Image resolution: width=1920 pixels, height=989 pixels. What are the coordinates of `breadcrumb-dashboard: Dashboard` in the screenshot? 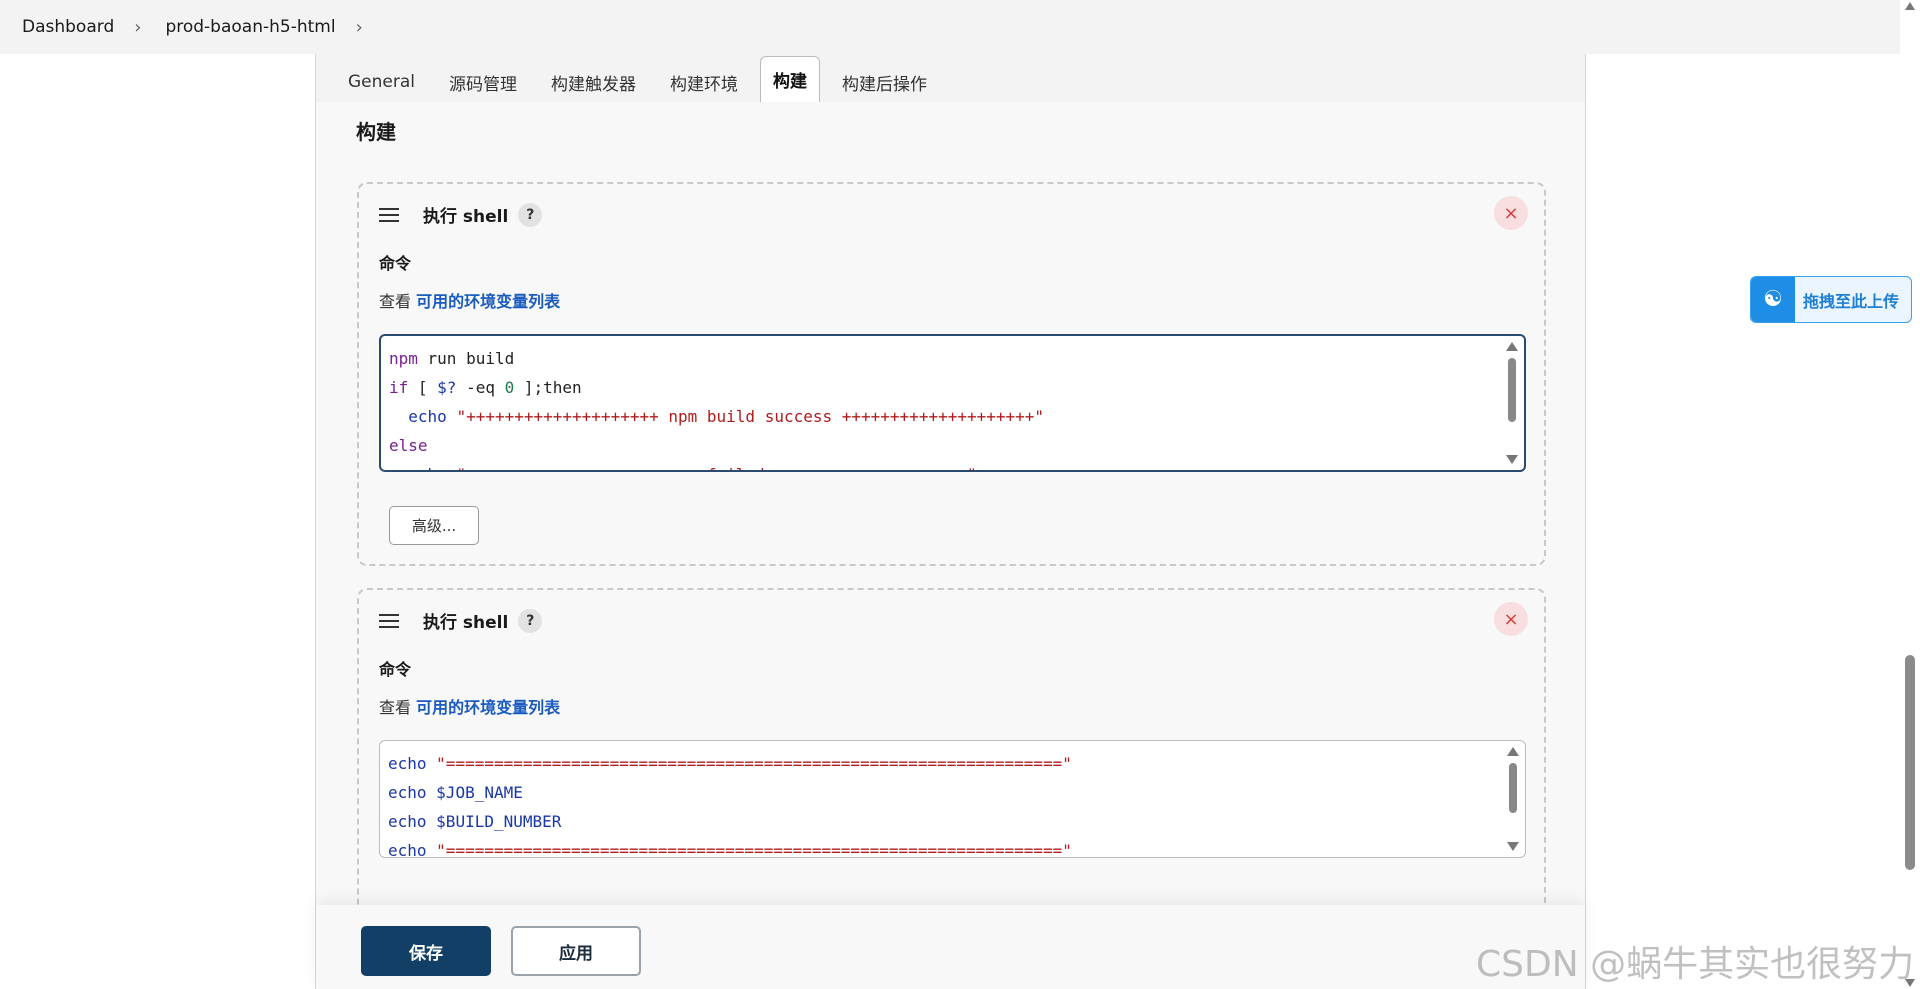 It's located at (68, 27).